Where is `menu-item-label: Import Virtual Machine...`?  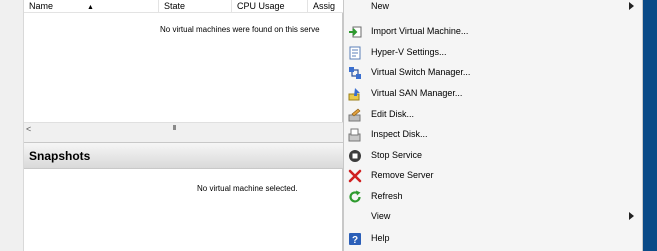
menu-item-label: Import Virtual Machine... is located at coordinates (420, 31).